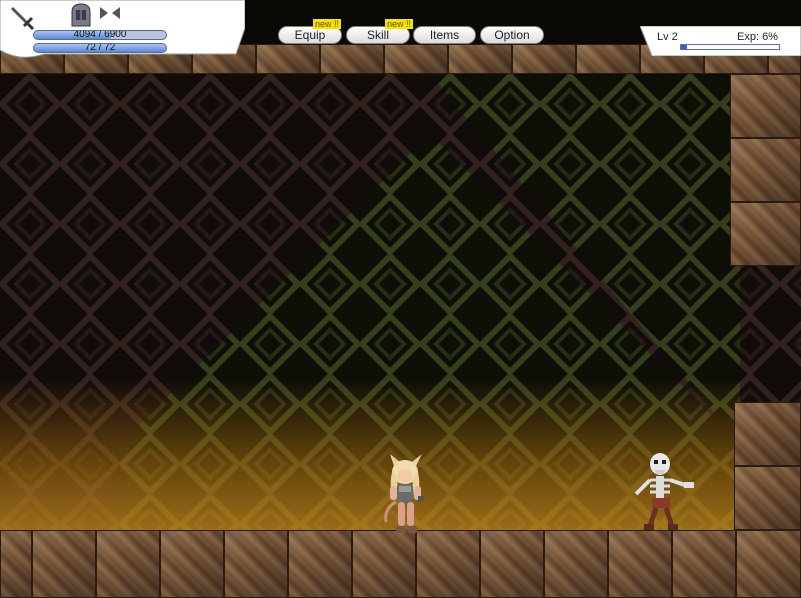 The height and width of the screenshot is (598, 801). I want to click on player-status-panel: 4094 / 6900 72 / 72, so click(122, 29).